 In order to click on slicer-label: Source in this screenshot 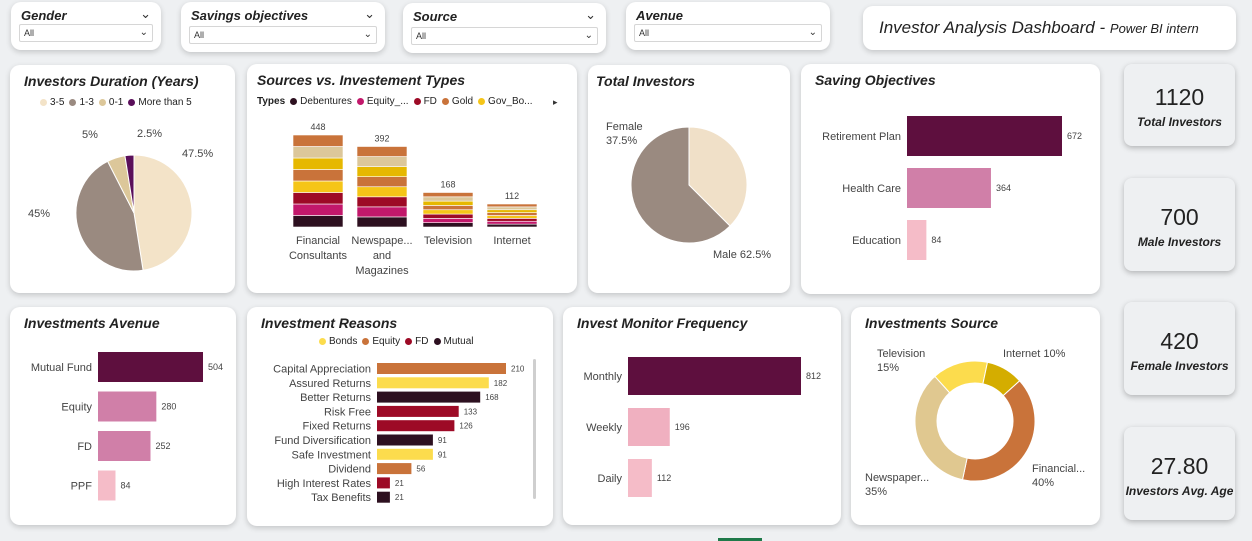, I will do `click(435, 16)`.